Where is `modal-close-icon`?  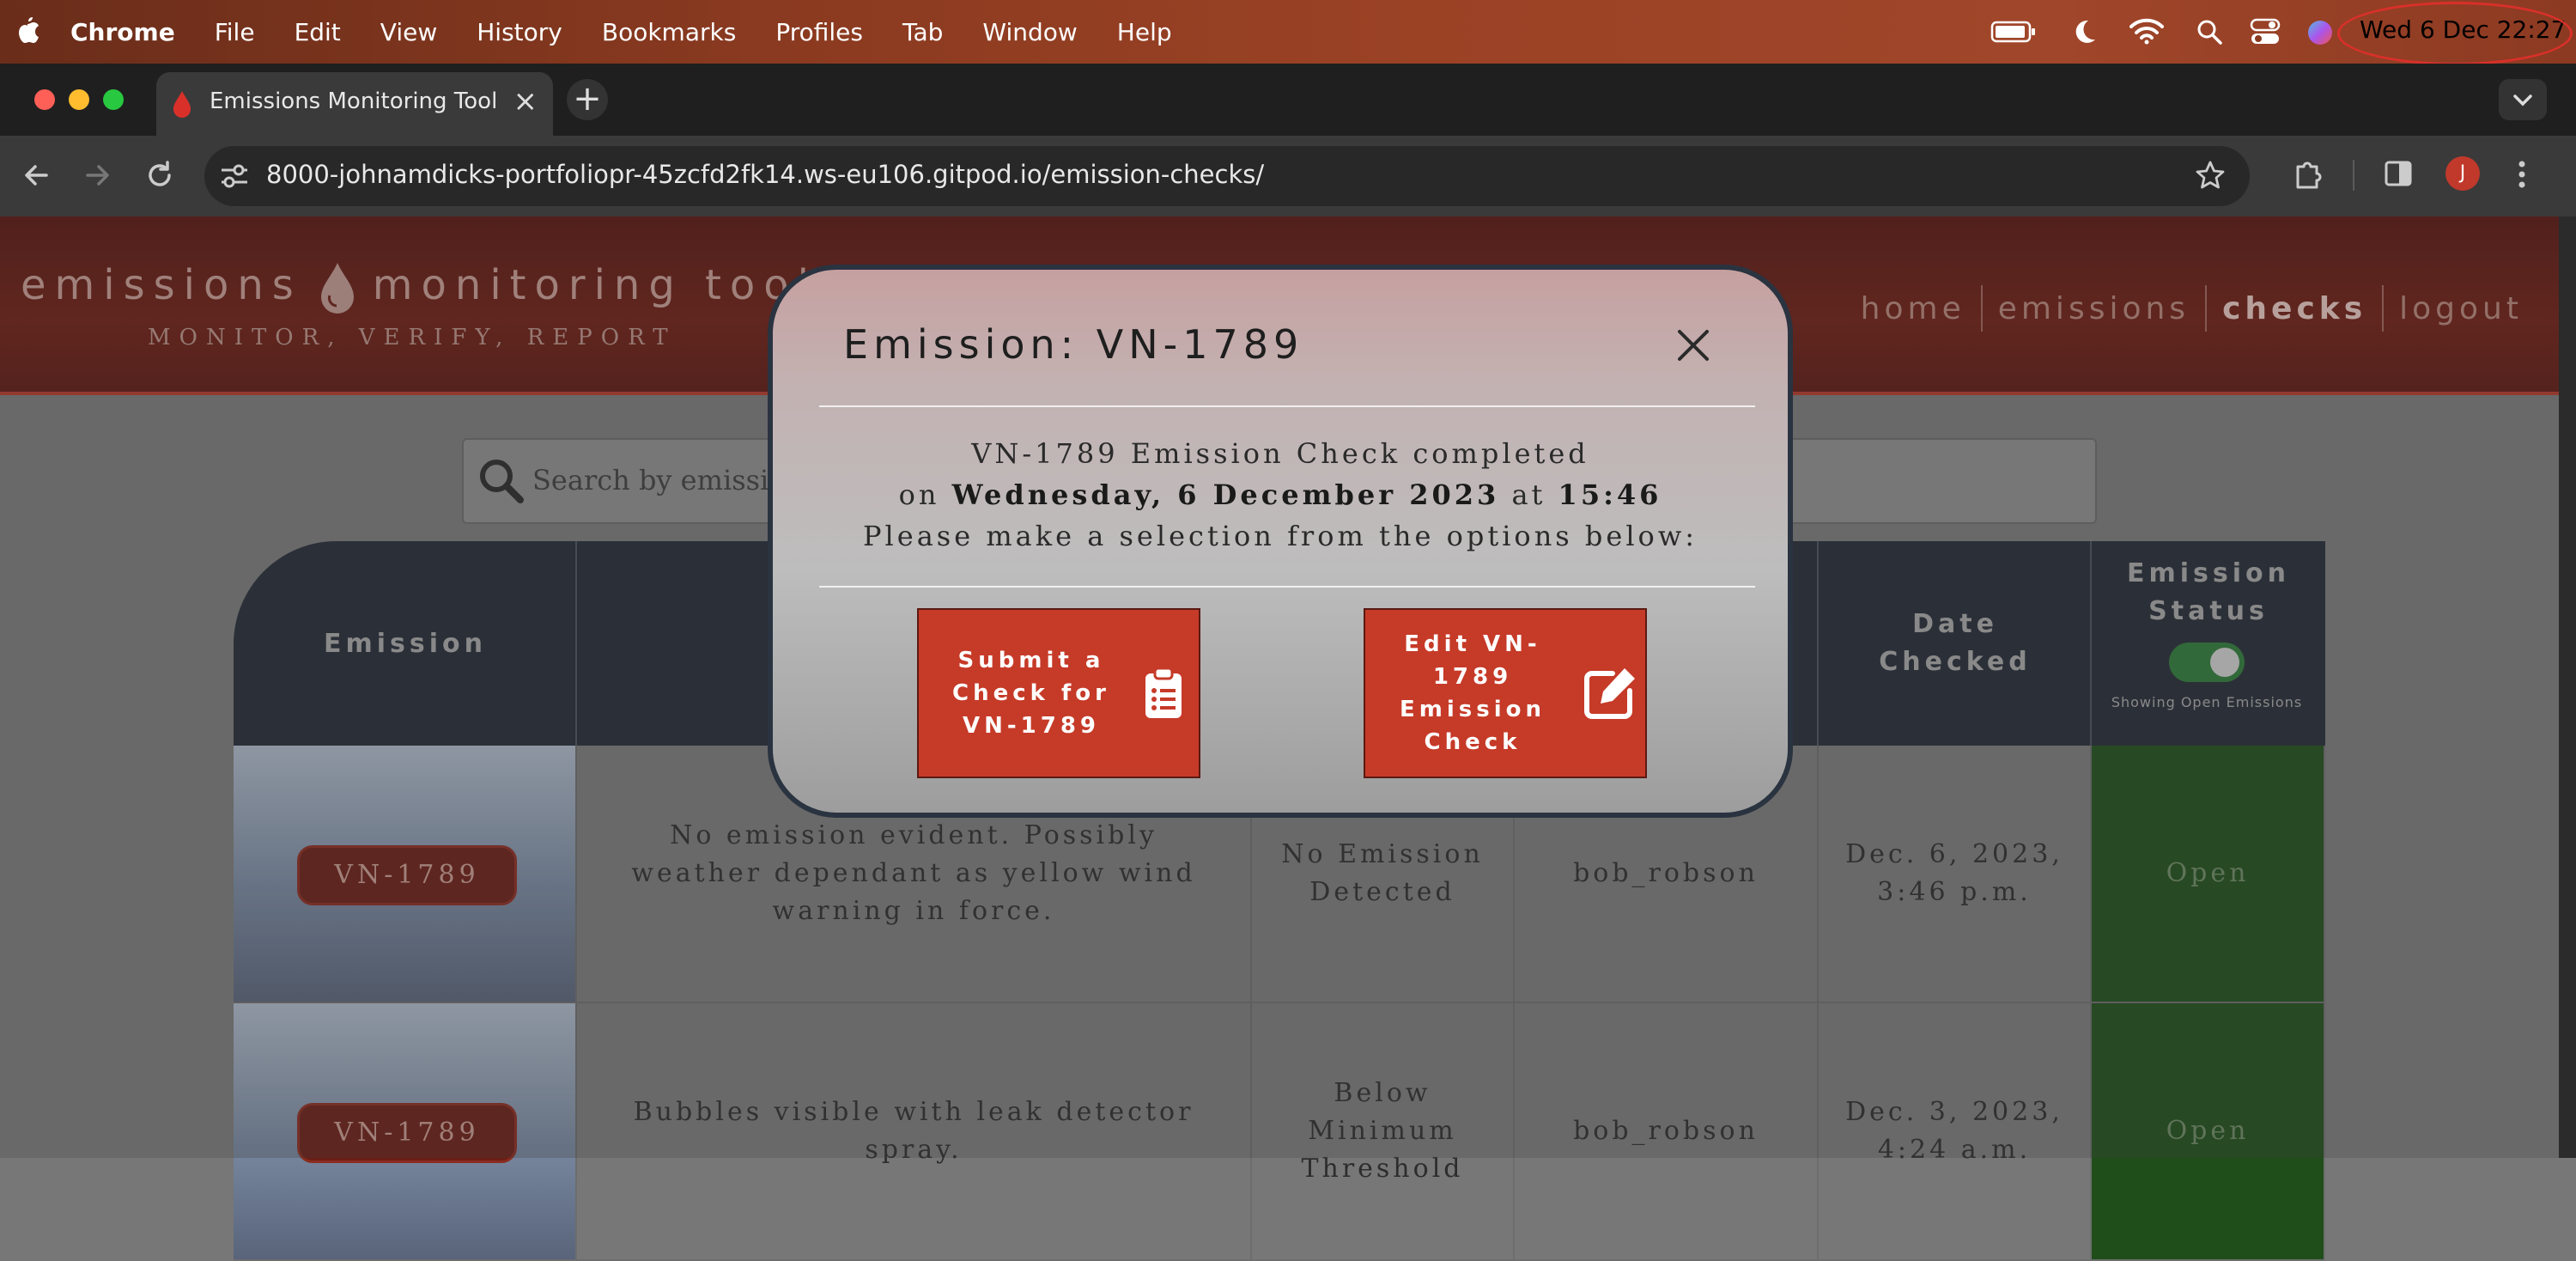 modal-close-icon is located at coordinates (1693, 345).